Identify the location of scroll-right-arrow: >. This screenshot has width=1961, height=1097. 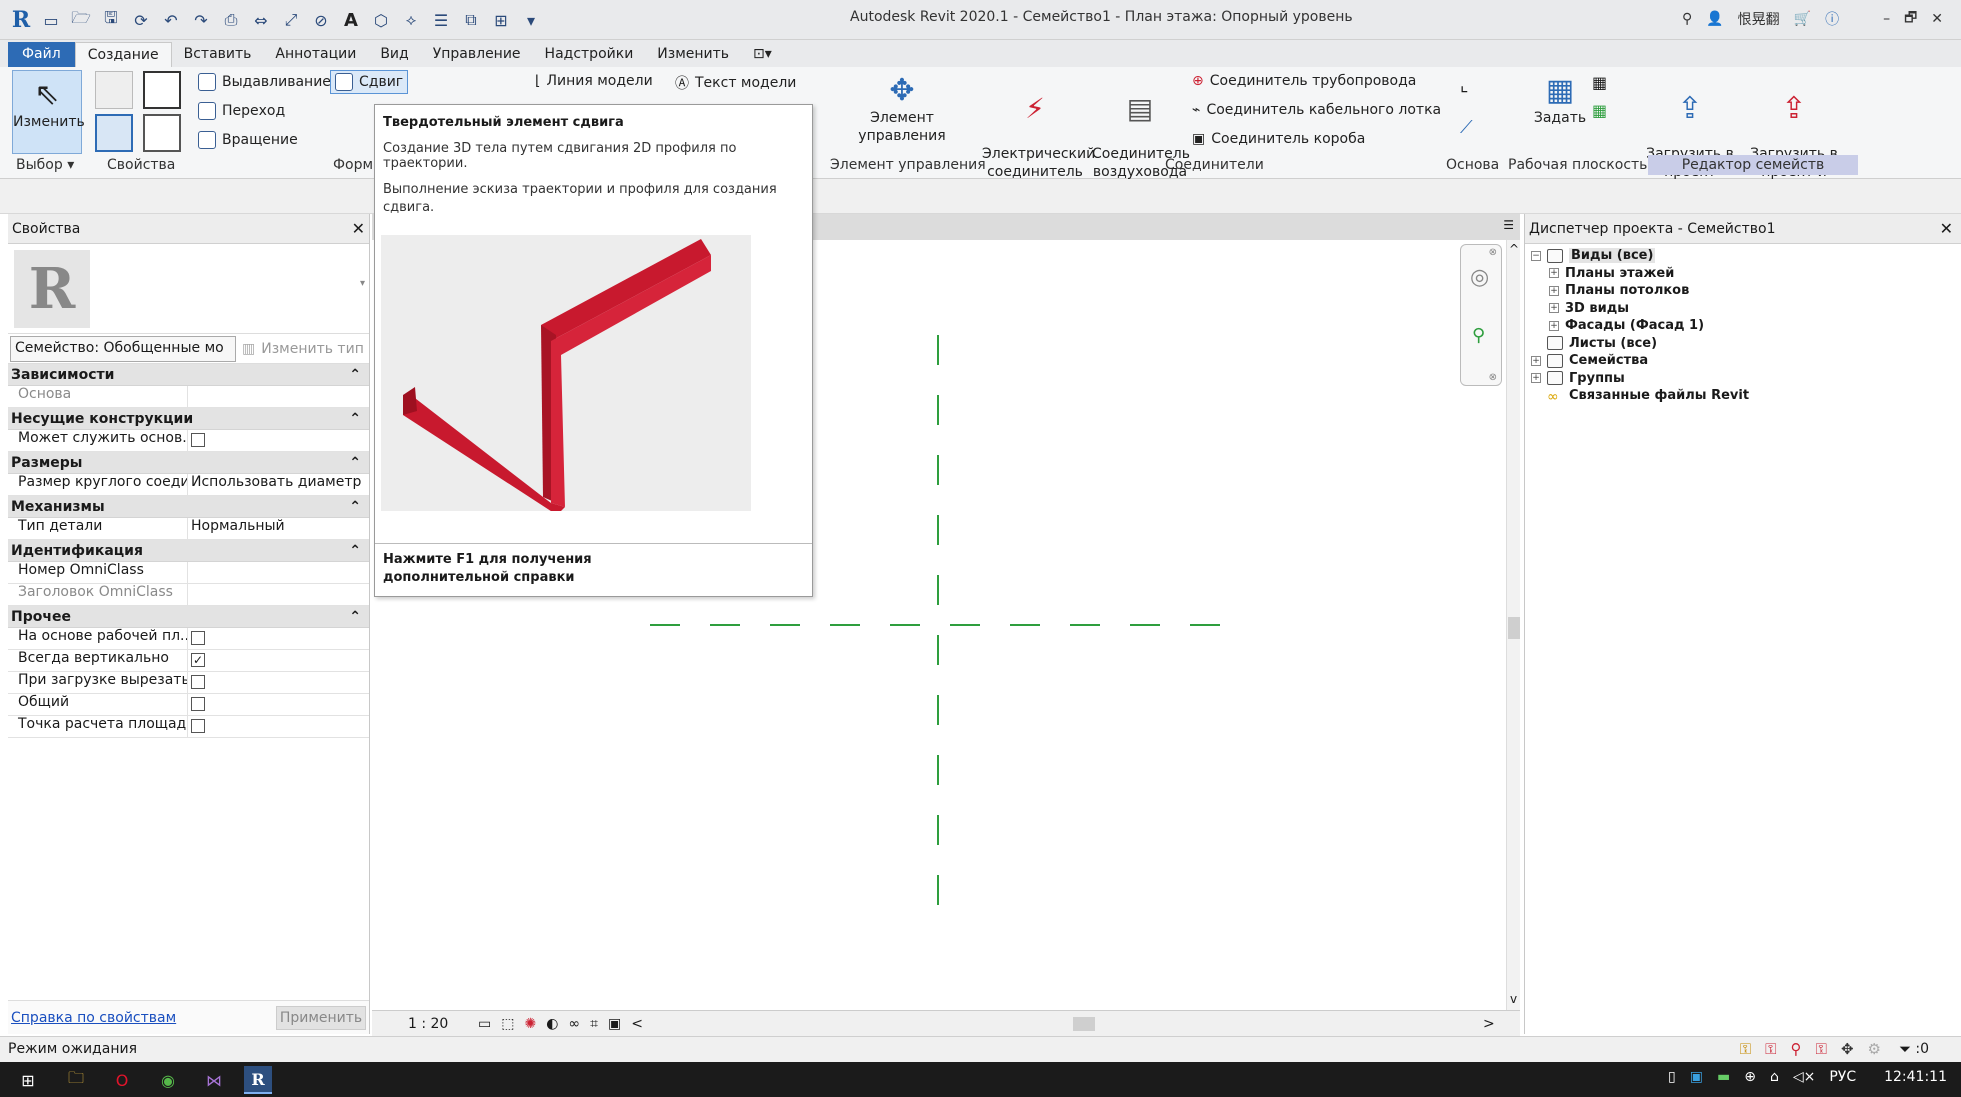
(1489, 1024).